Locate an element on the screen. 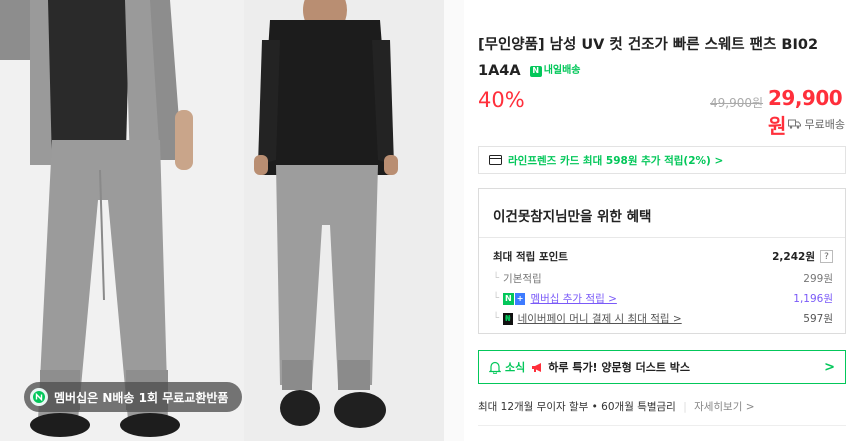 This screenshot has height=441, width=849. membership-badge-text: 멤버십은 N배송 1회 무료교환반품 is located at coordinates (141, 397).